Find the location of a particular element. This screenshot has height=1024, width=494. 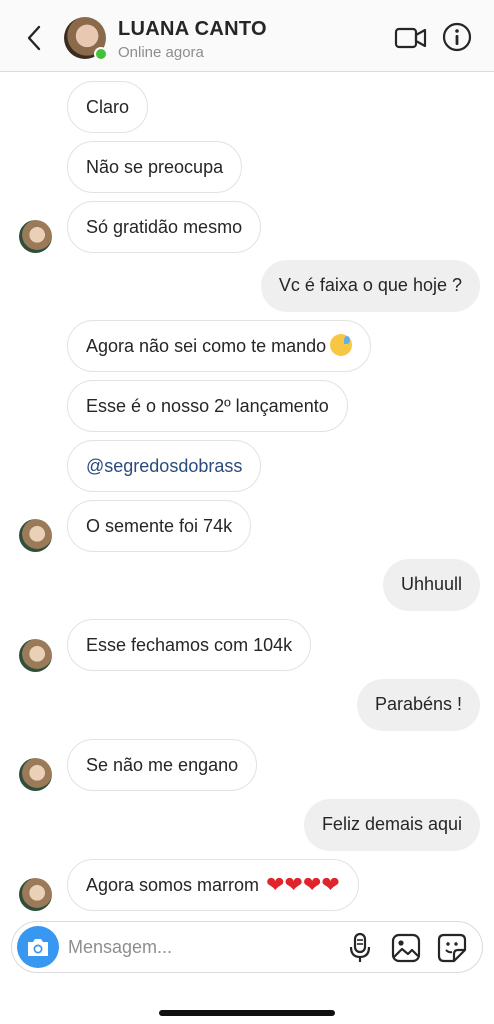

message-bubble-incoming: Agora somos marrom ❤❤❤❤ is located at coordinates (213, 885).